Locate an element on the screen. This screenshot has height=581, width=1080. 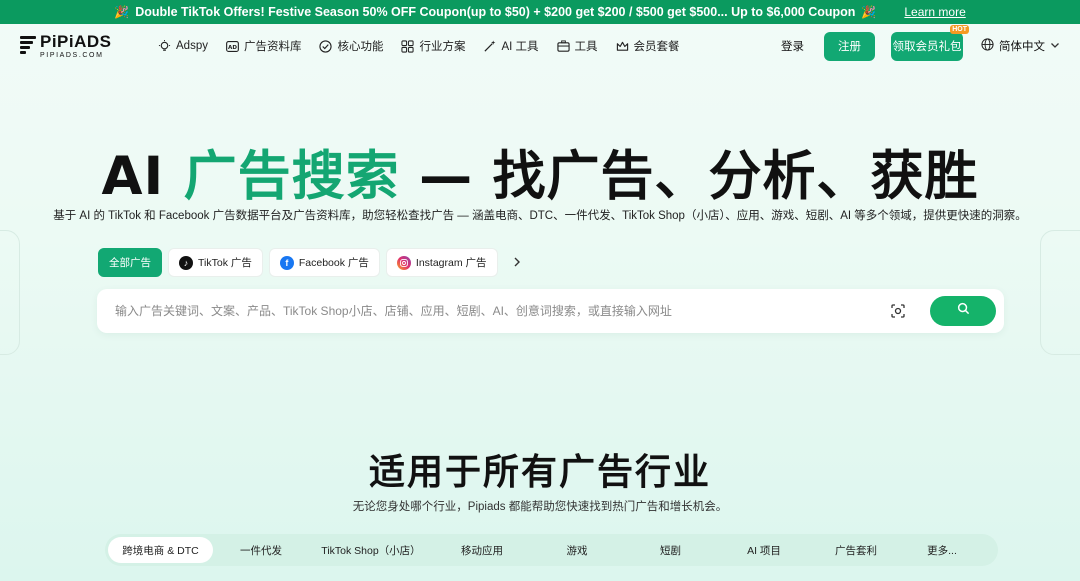
ad-icon: AD is located at coordinates (232, 46).